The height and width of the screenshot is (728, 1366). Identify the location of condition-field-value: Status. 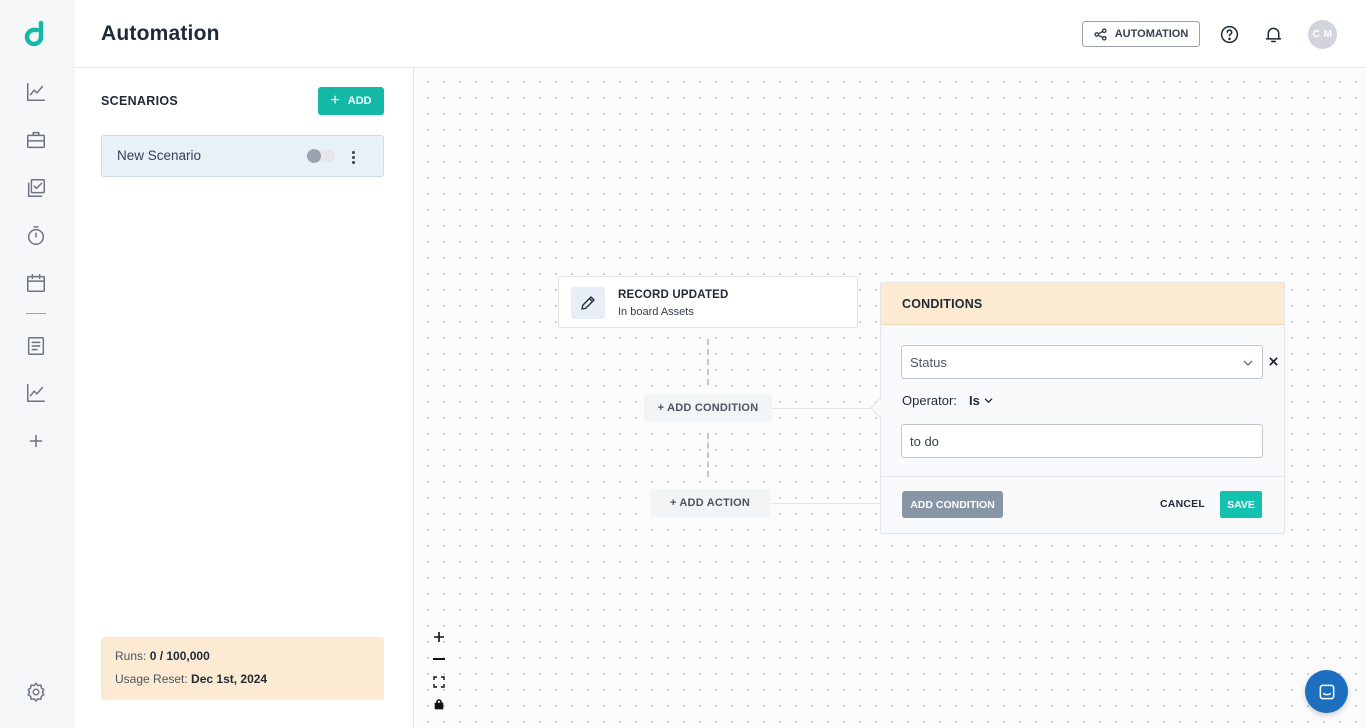
(928, 362).